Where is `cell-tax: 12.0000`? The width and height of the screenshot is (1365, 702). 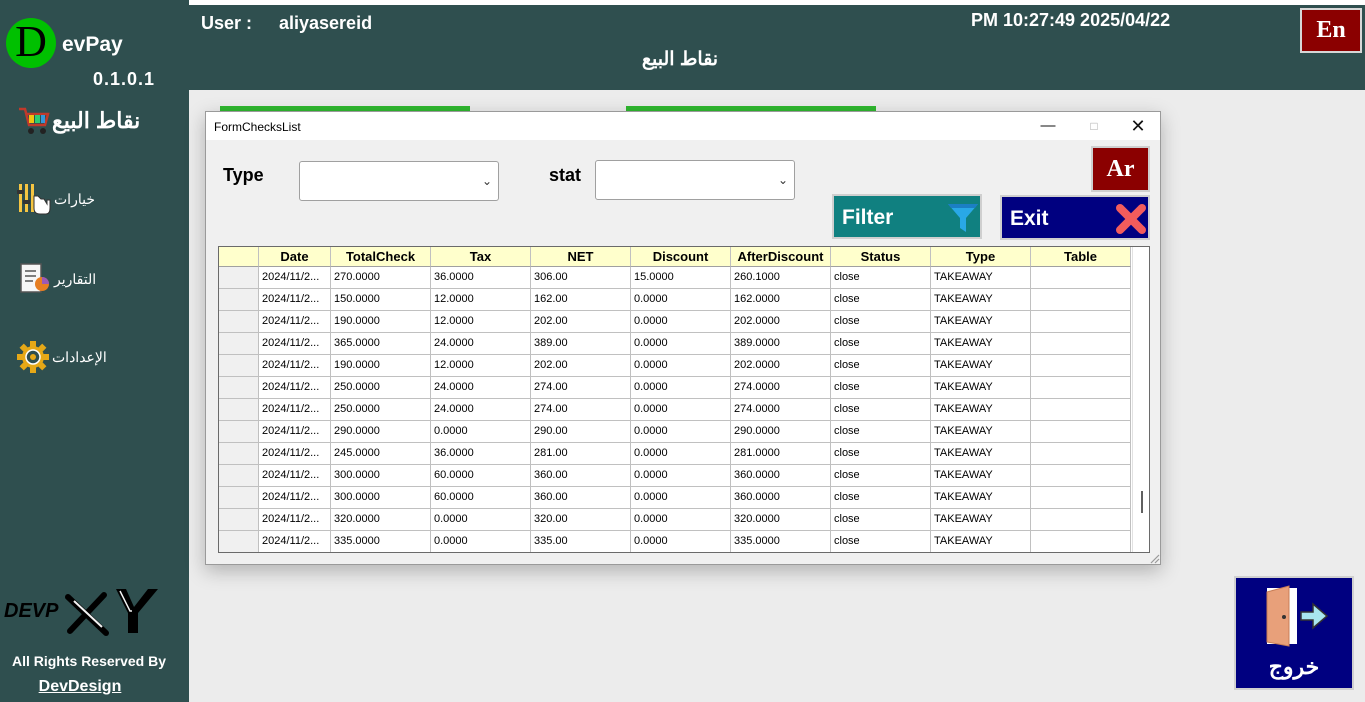
cell-tax: 12.0000 is located at coordinates (481, 322).